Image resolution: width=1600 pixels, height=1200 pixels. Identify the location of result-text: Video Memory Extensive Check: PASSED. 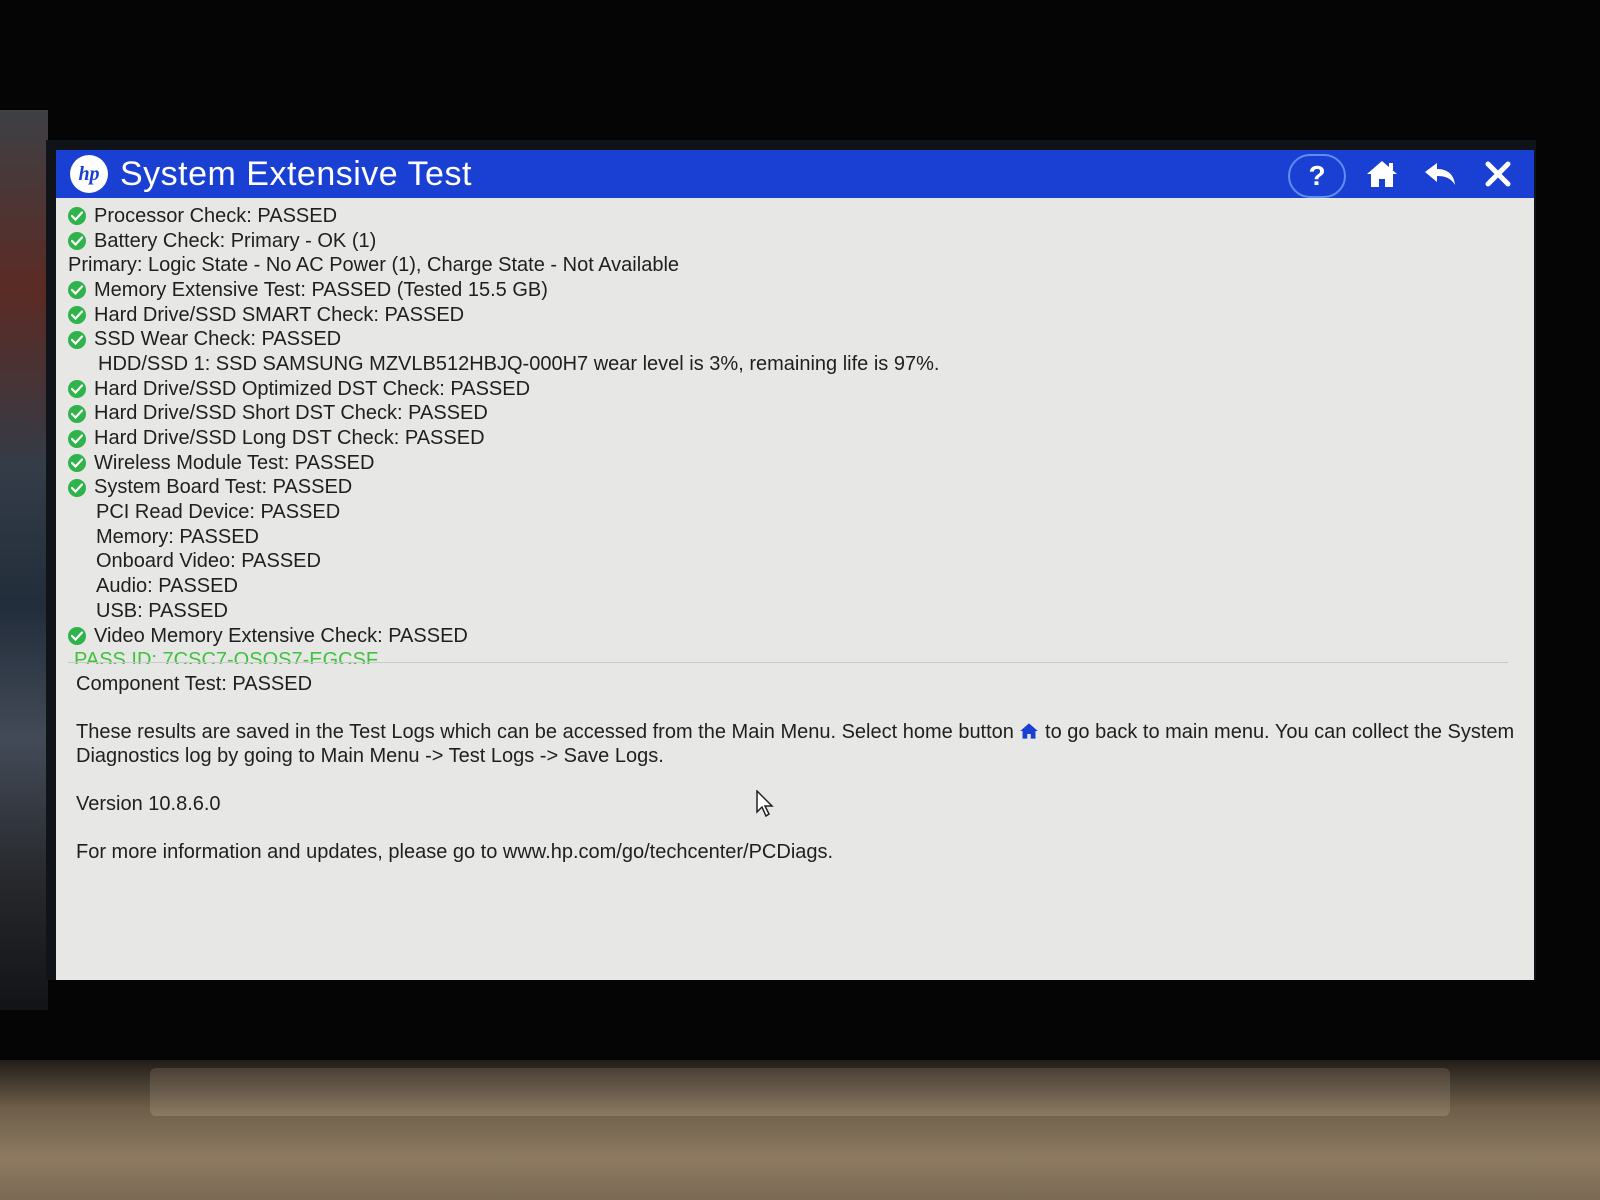
(281, 635).